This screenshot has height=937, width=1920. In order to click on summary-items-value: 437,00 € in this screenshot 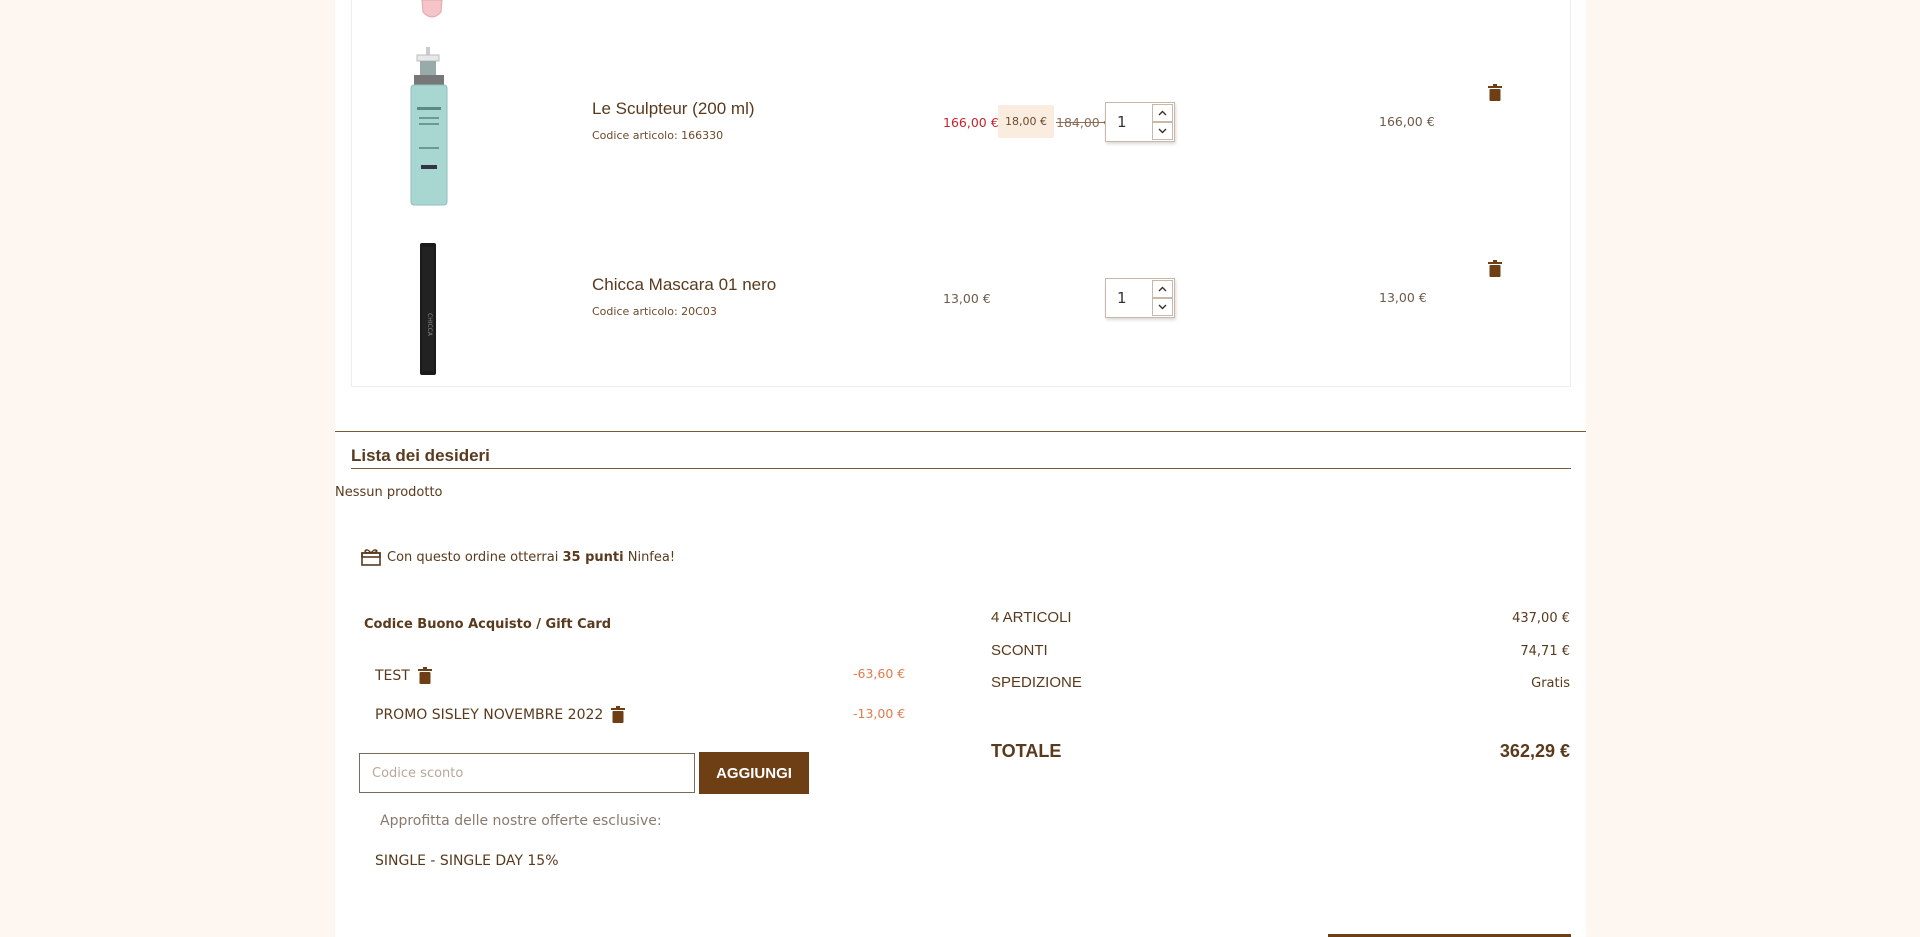, I will do `click(1541, 618)`.